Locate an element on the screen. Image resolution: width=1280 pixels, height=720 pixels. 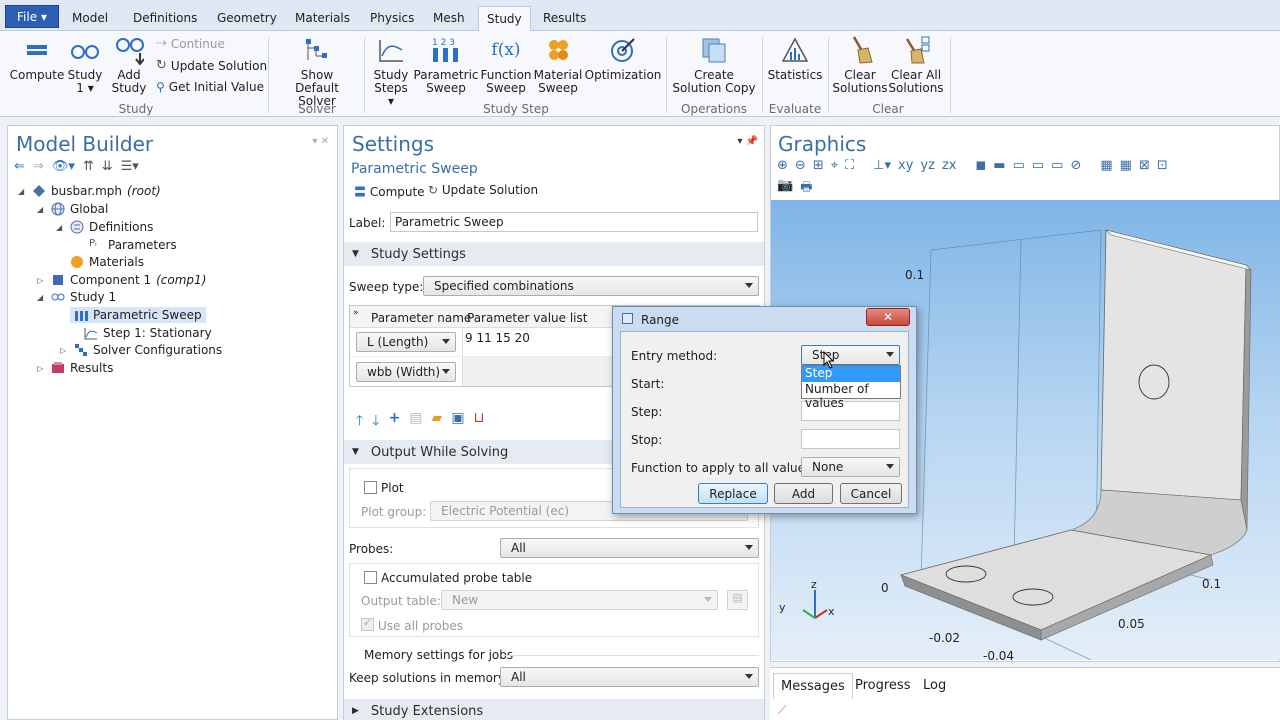
tab-results: Results is located at coordinates (564, 19).